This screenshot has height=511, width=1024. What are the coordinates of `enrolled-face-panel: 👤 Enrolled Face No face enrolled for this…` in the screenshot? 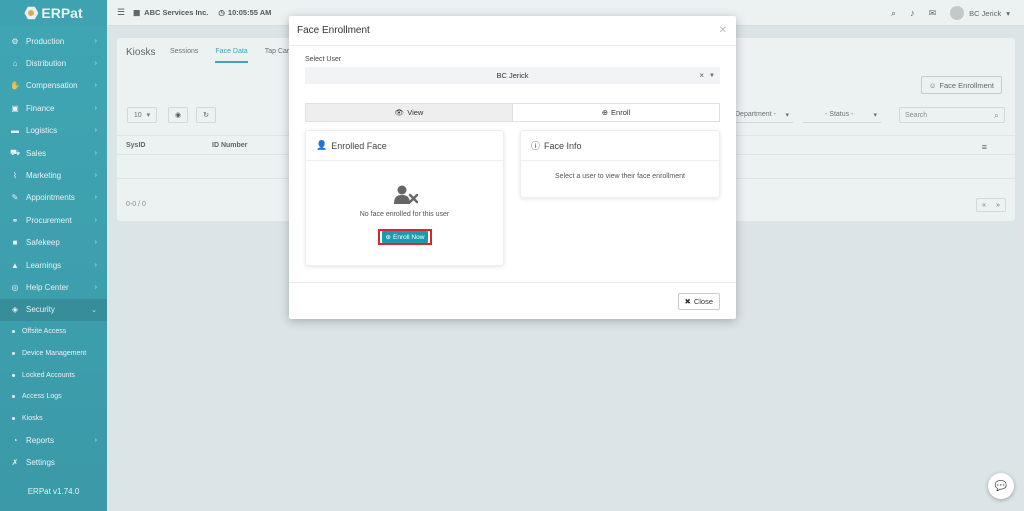 It's located at (404, 198).